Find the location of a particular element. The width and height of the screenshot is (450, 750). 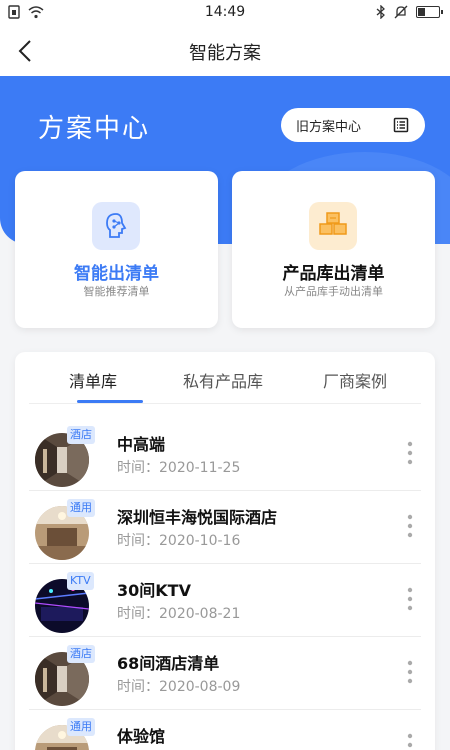

product-library-title: 产品库出清单 is located at coordinates (333, 274).